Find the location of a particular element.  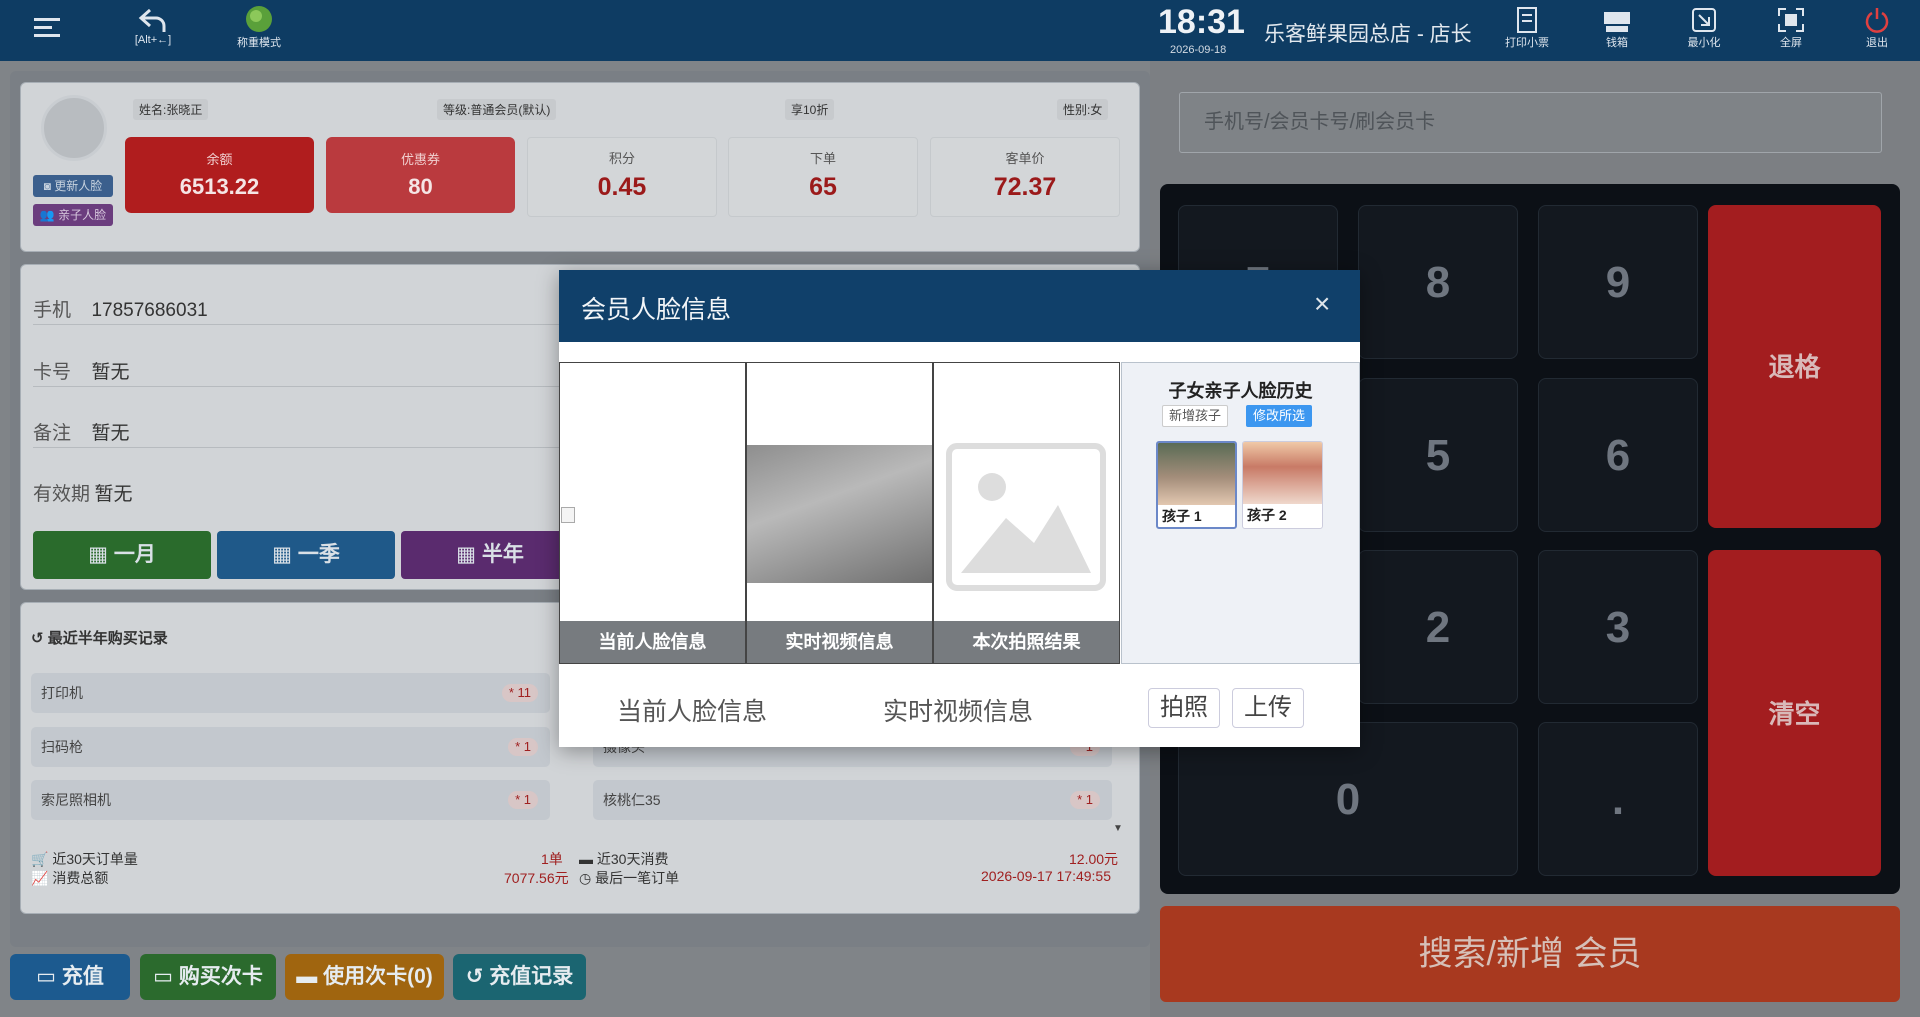

orders30-label-wrap: 🛒 近30天订单量 is located at coordinates (84, 859).